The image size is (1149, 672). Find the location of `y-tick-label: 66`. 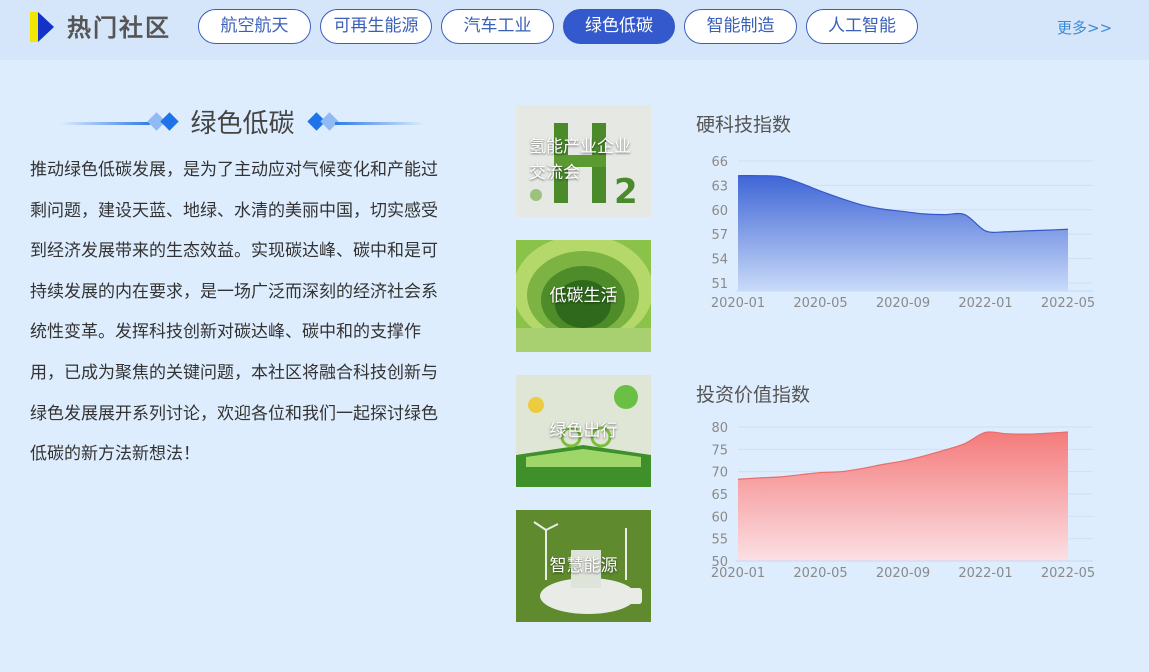

y-tick-label: 66 is located at coordinates (719, 162).